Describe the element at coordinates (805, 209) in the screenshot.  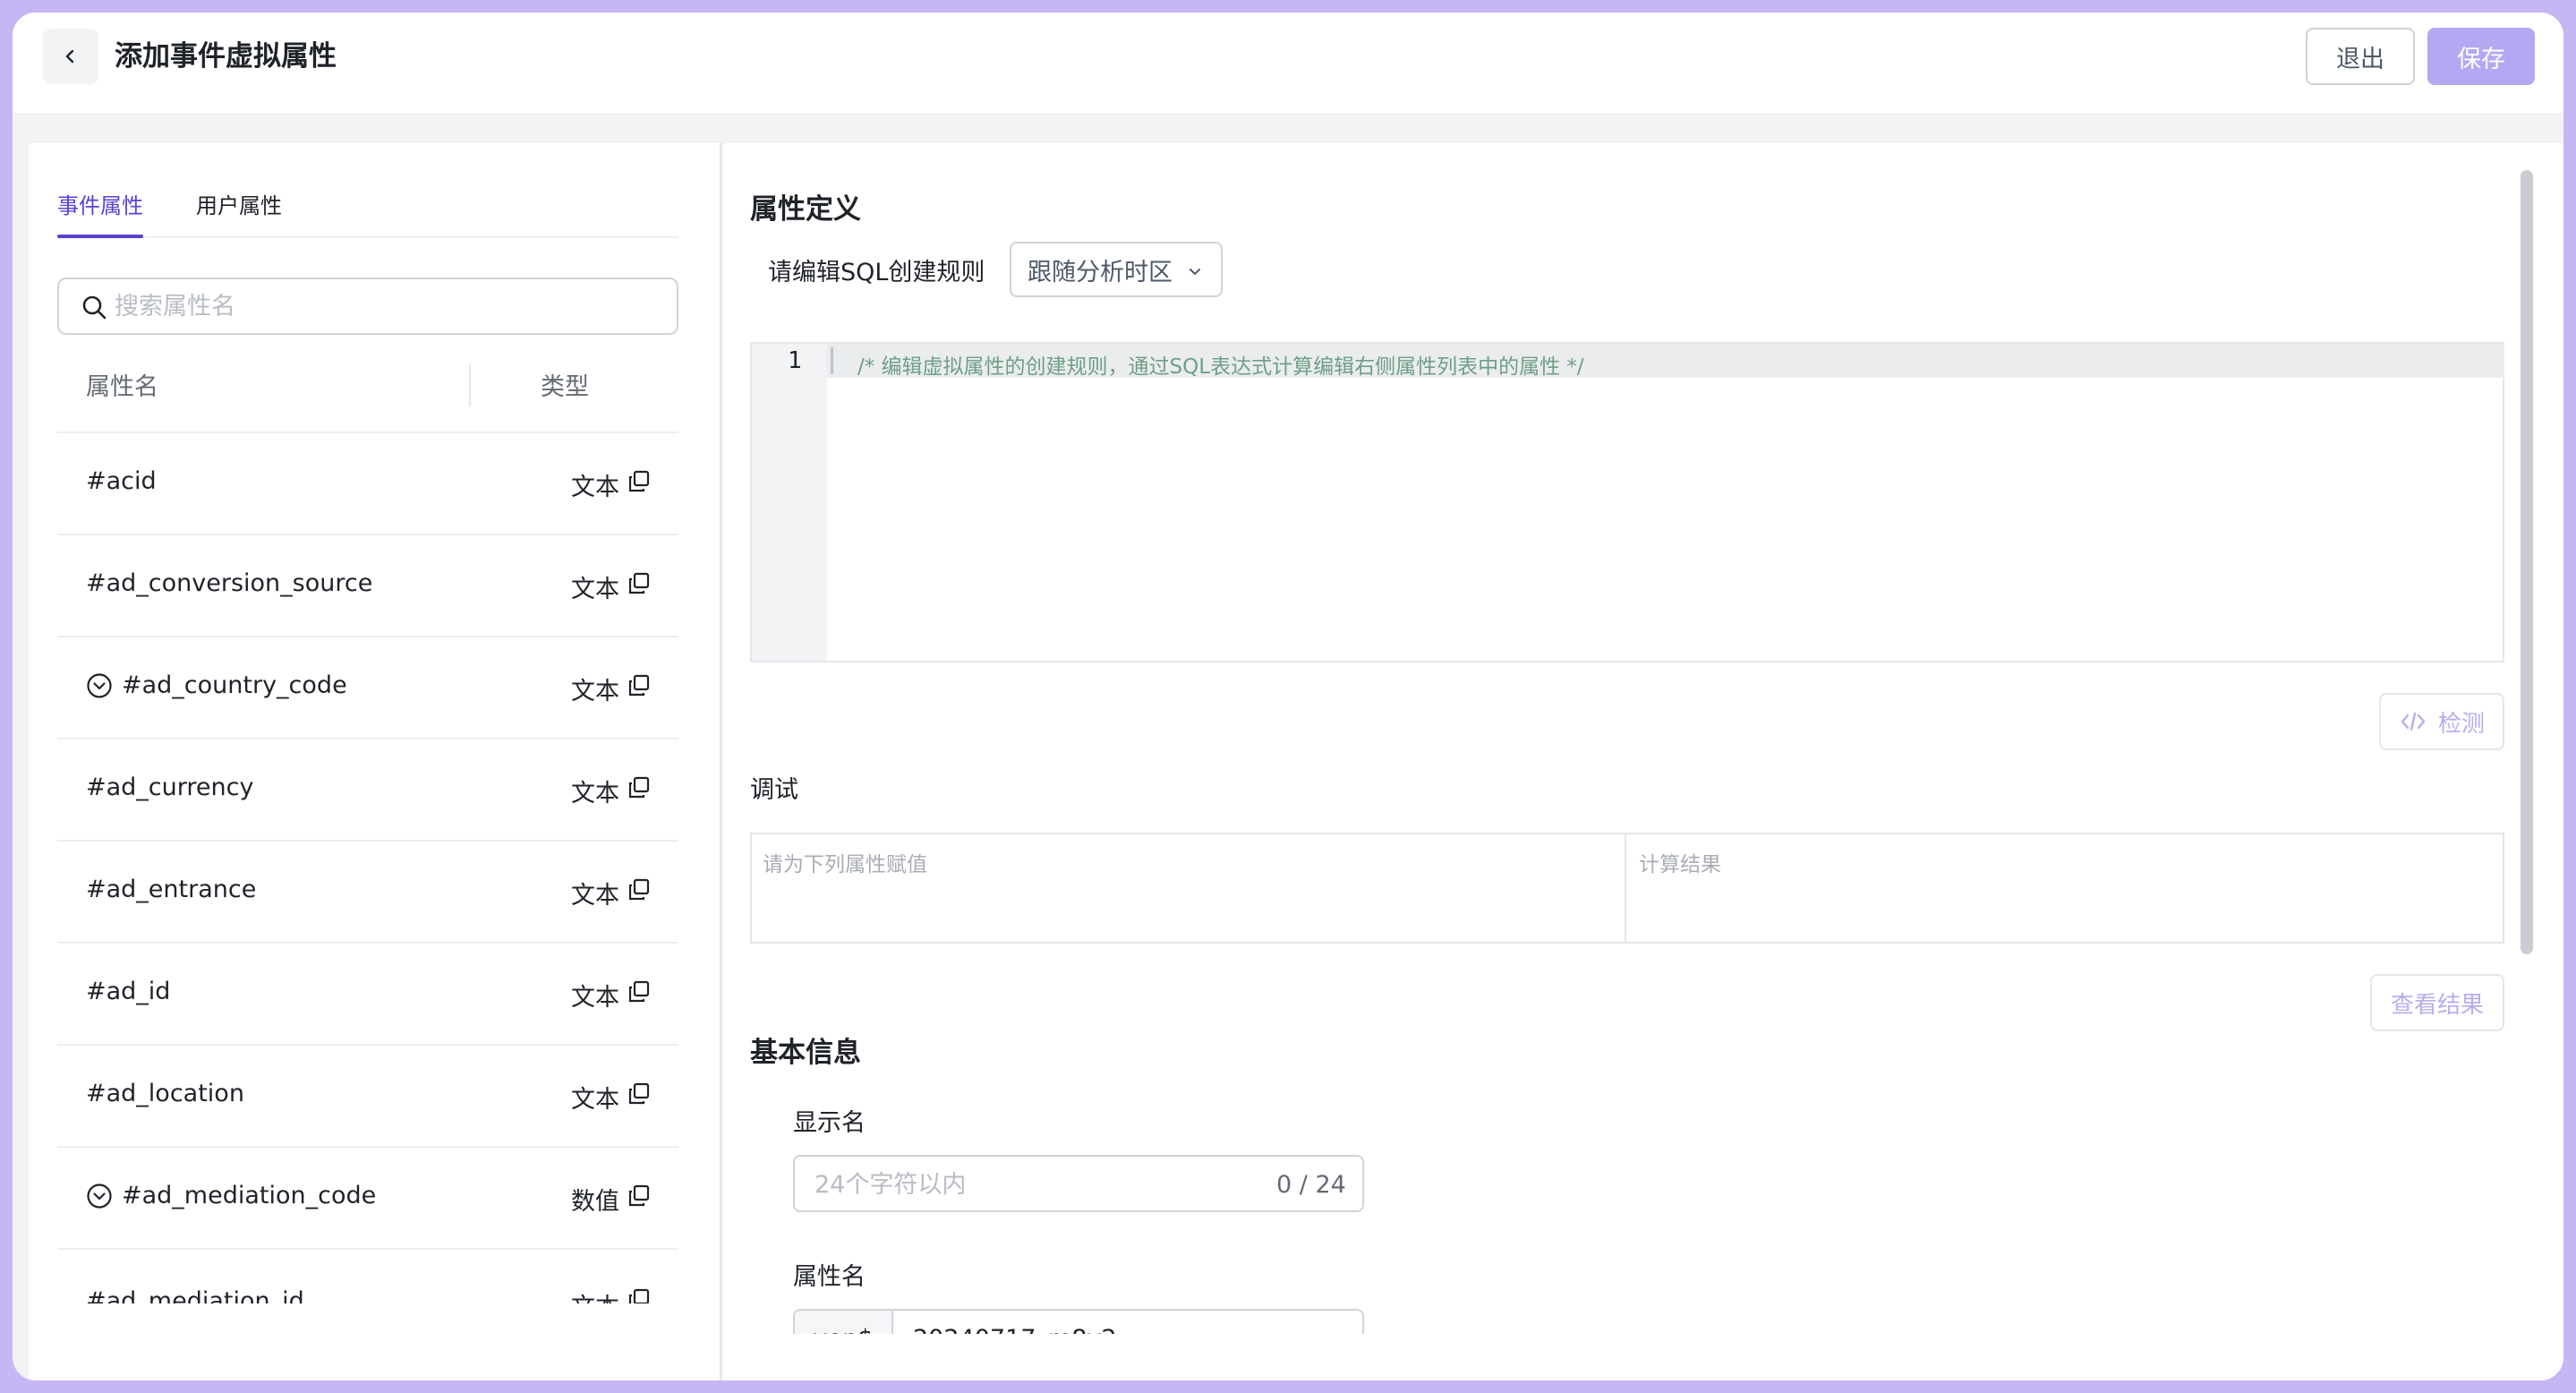
I see `section-title-definition: 属性定义` at that location.